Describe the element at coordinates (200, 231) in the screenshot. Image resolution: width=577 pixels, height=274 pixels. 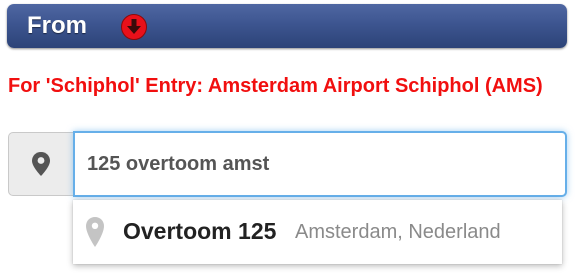
I see `suggestion-main-text: Overtoom 125` at that location.